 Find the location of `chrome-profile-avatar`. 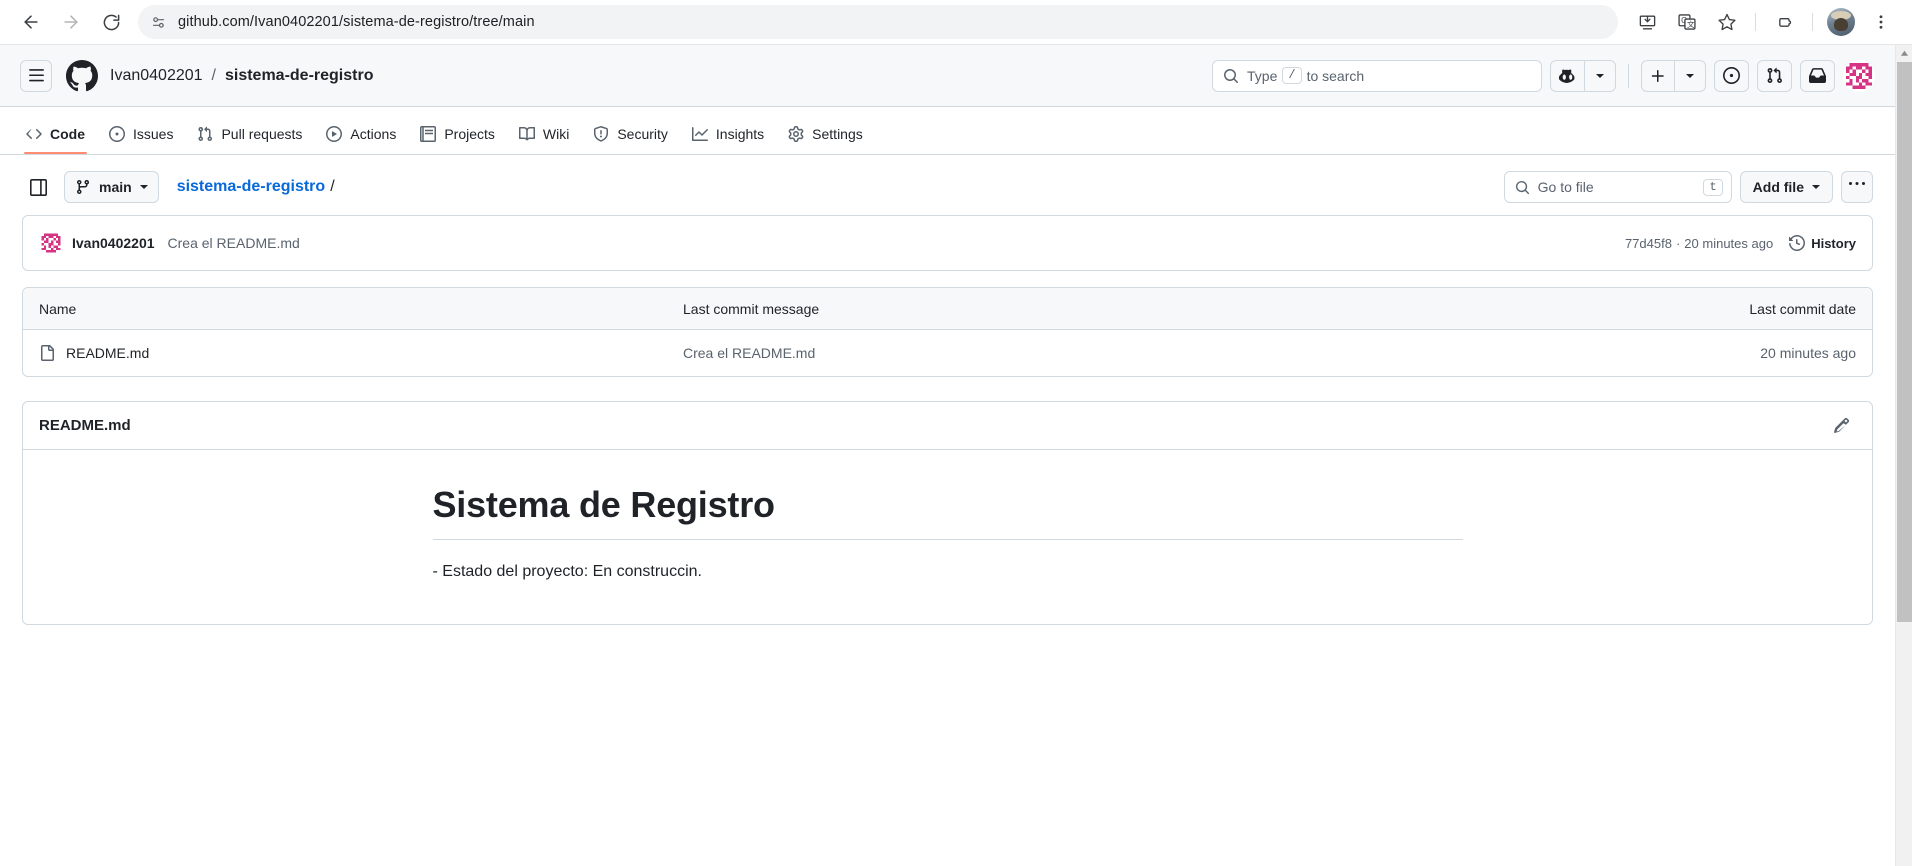

chrome-profile-avatar is located at coordinates (1841, 22).